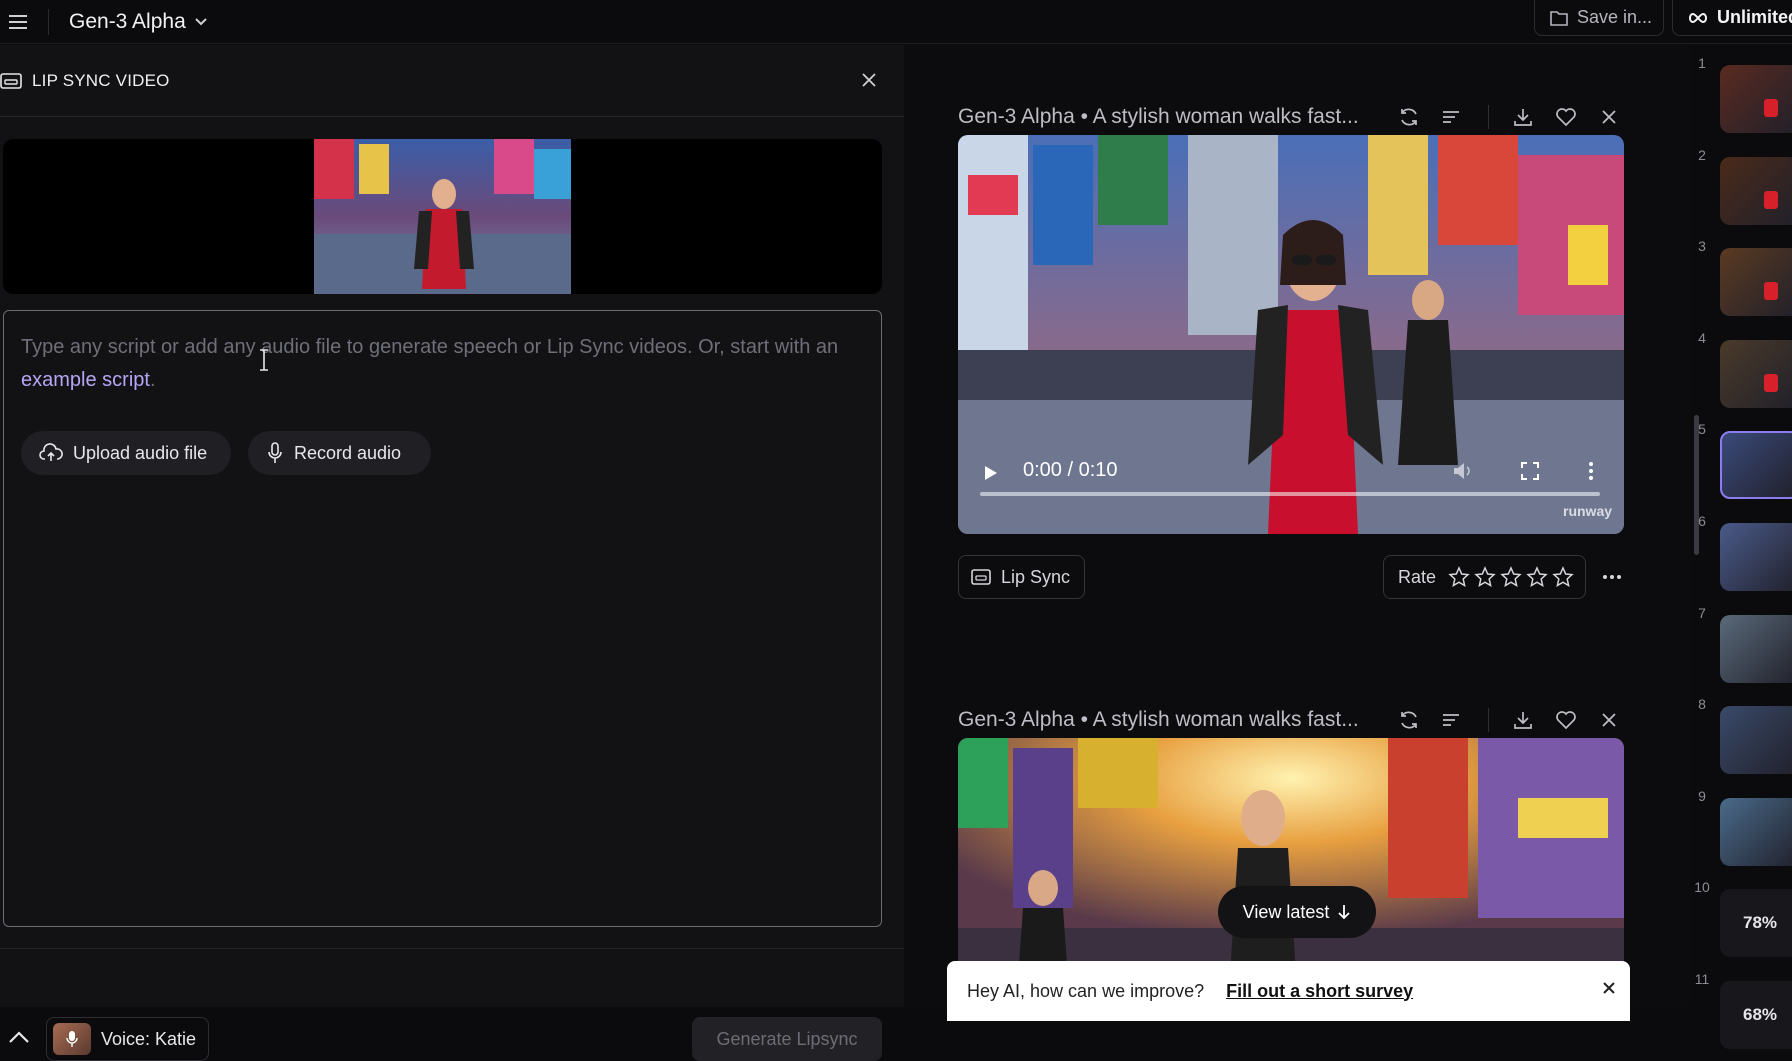 This screenshot has width=1792, height=1061. I want to click on rail-item-number: 8, so click(1702, 704).